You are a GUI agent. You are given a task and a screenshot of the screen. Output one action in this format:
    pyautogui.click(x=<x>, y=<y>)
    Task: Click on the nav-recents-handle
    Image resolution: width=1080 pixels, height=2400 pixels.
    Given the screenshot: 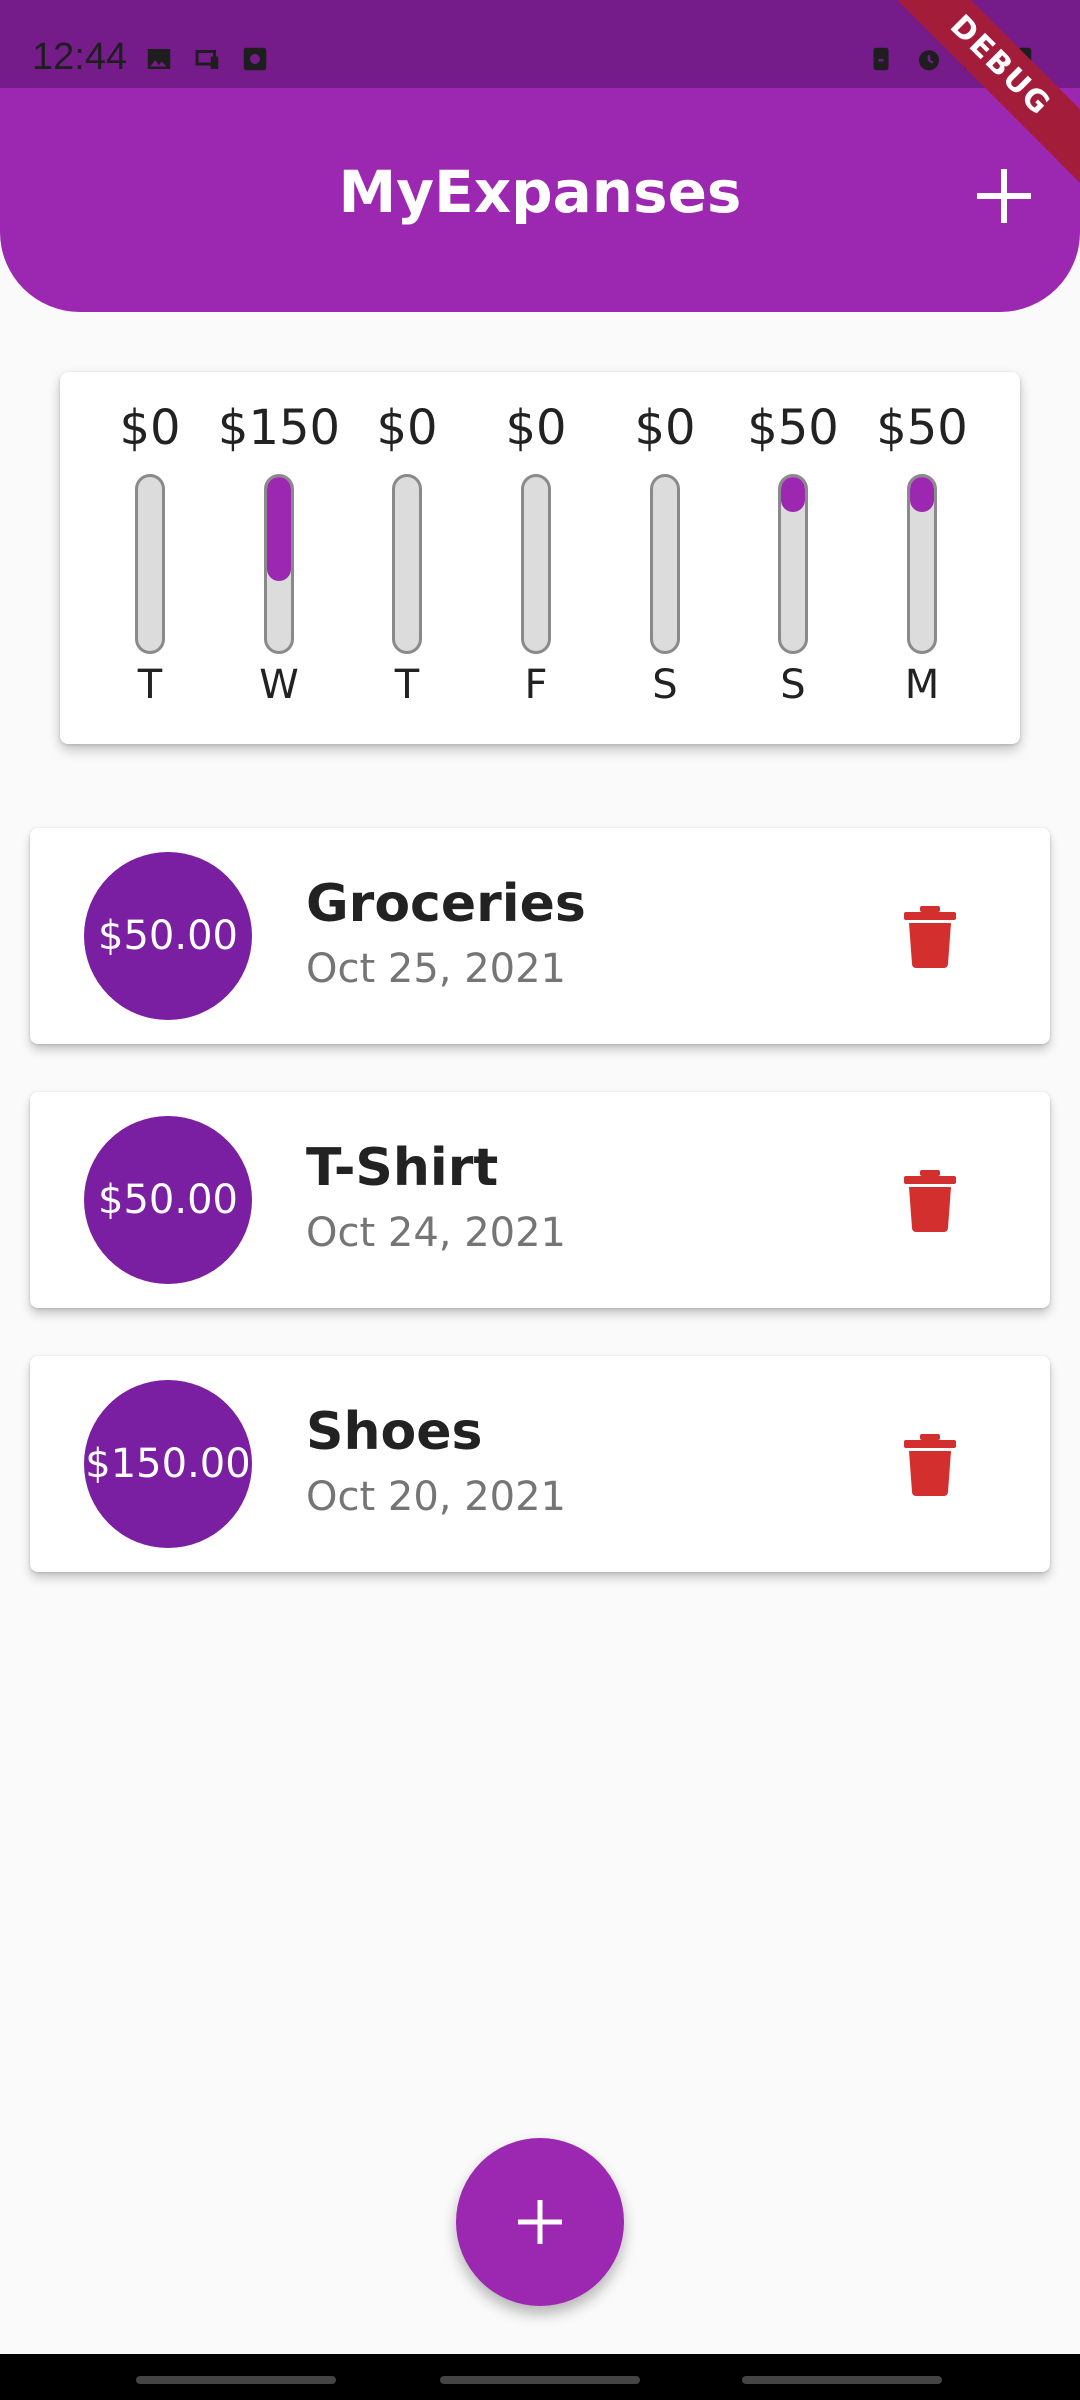 What is the action you would take?
    pyautogui.click(x=842, y=2380)
    